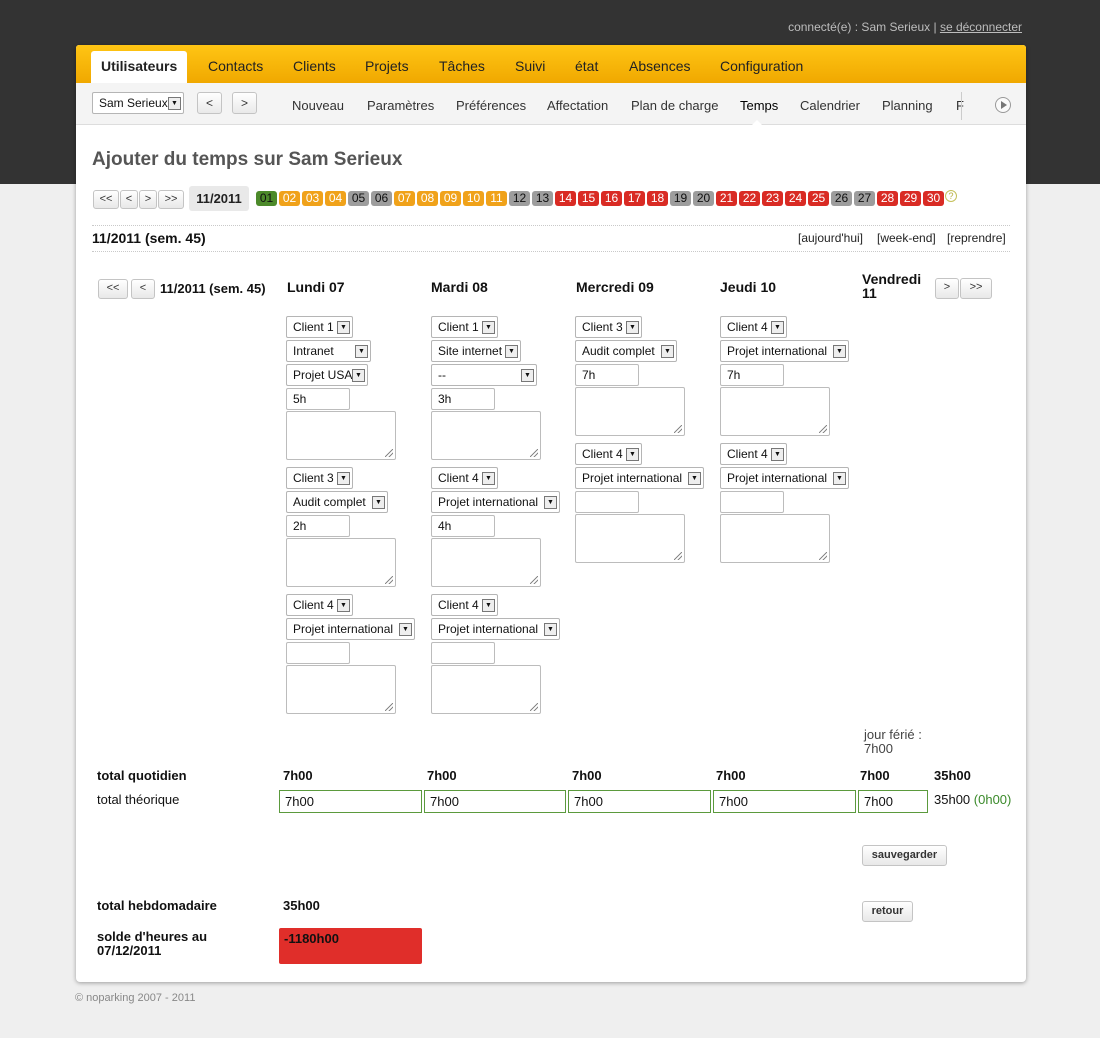  Describe the element at coordinates (906, 238) in the screenshot. I see `weekend-link: [week-end]` at that location.